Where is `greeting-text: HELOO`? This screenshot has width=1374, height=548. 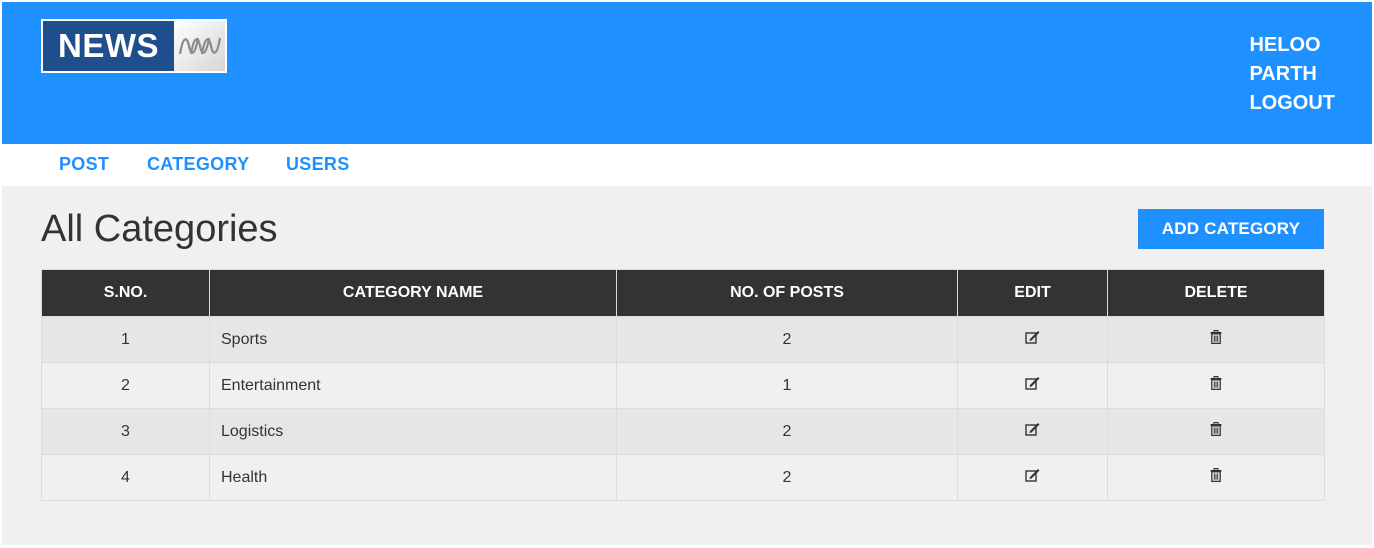
greeting-text: HELOO is located at coordinates (1285, 45).